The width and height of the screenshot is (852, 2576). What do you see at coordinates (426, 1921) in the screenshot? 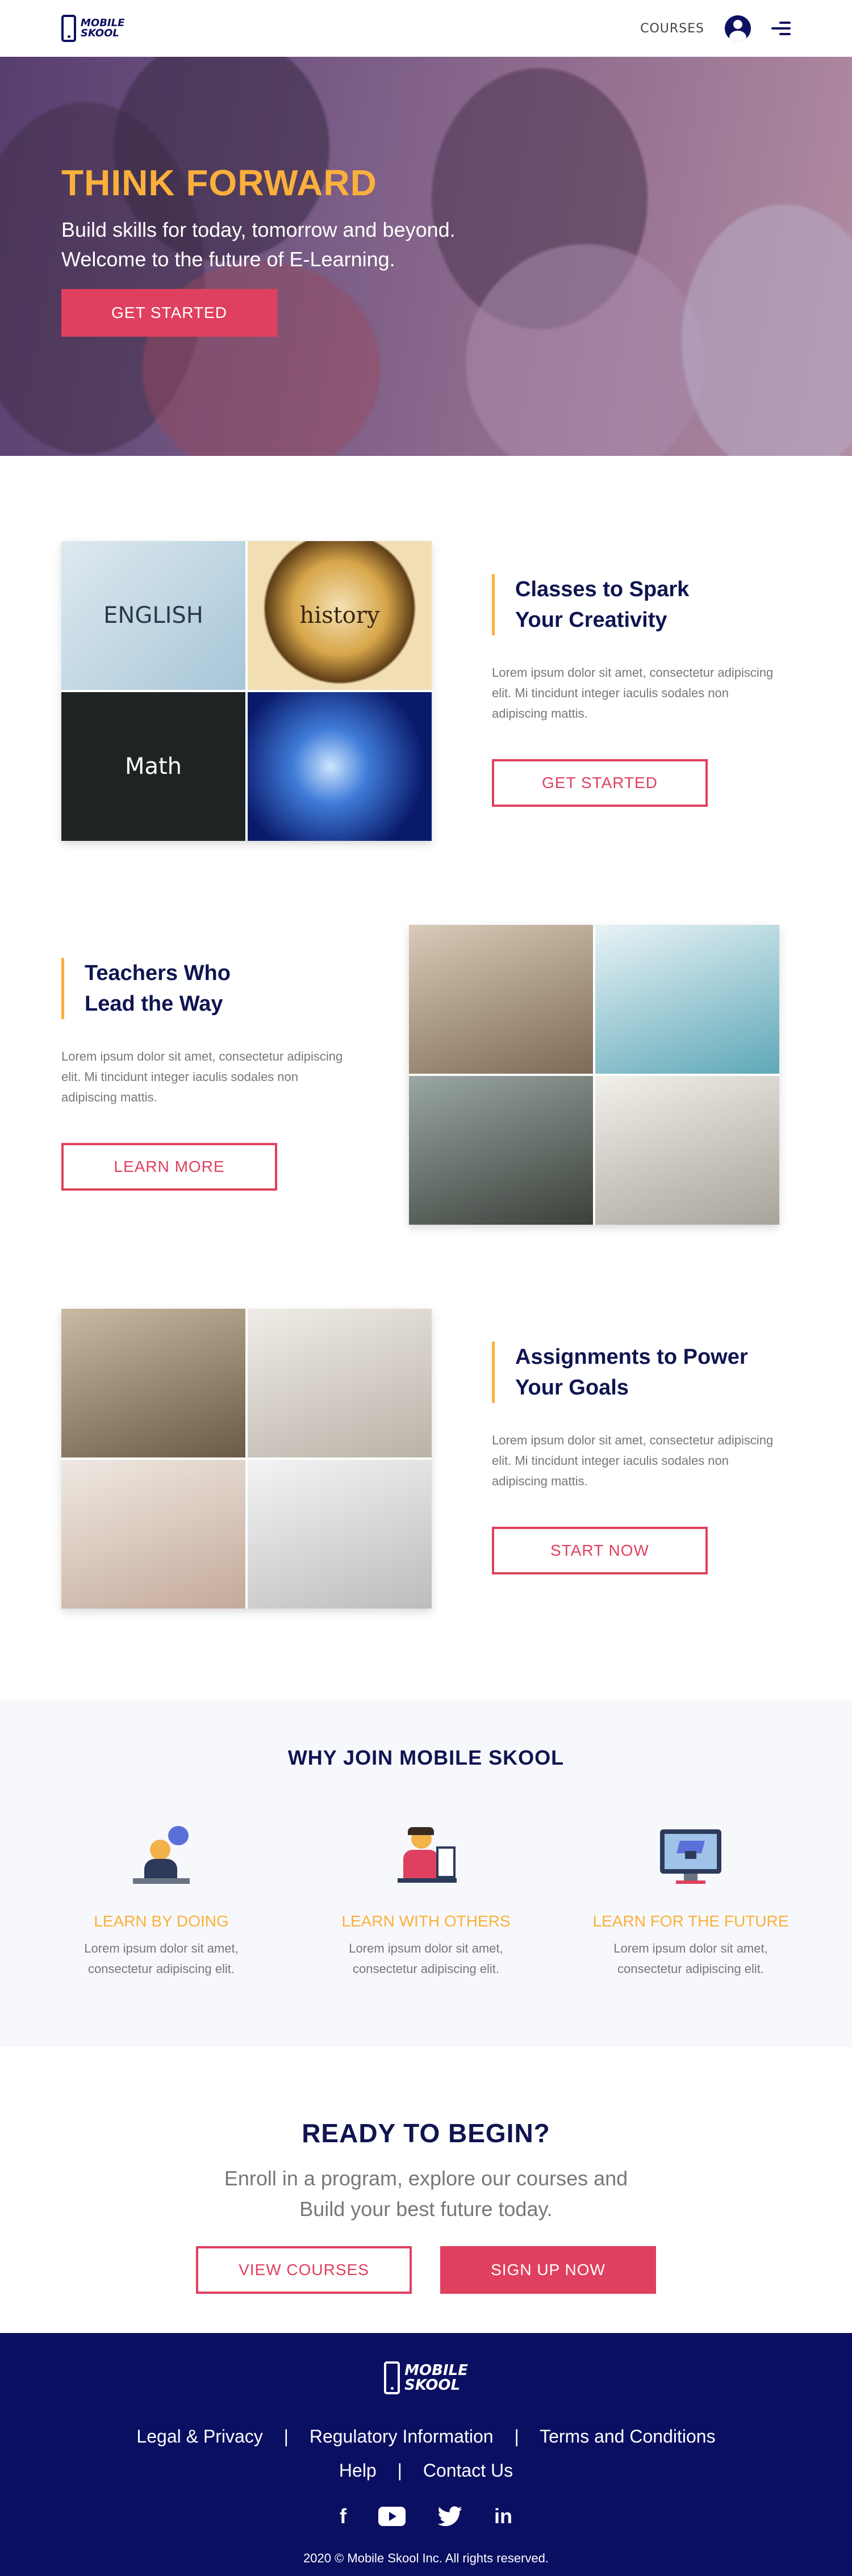
I see `why-heading: LEARN WITH OTHERS` at bounding box center [426, 1921].